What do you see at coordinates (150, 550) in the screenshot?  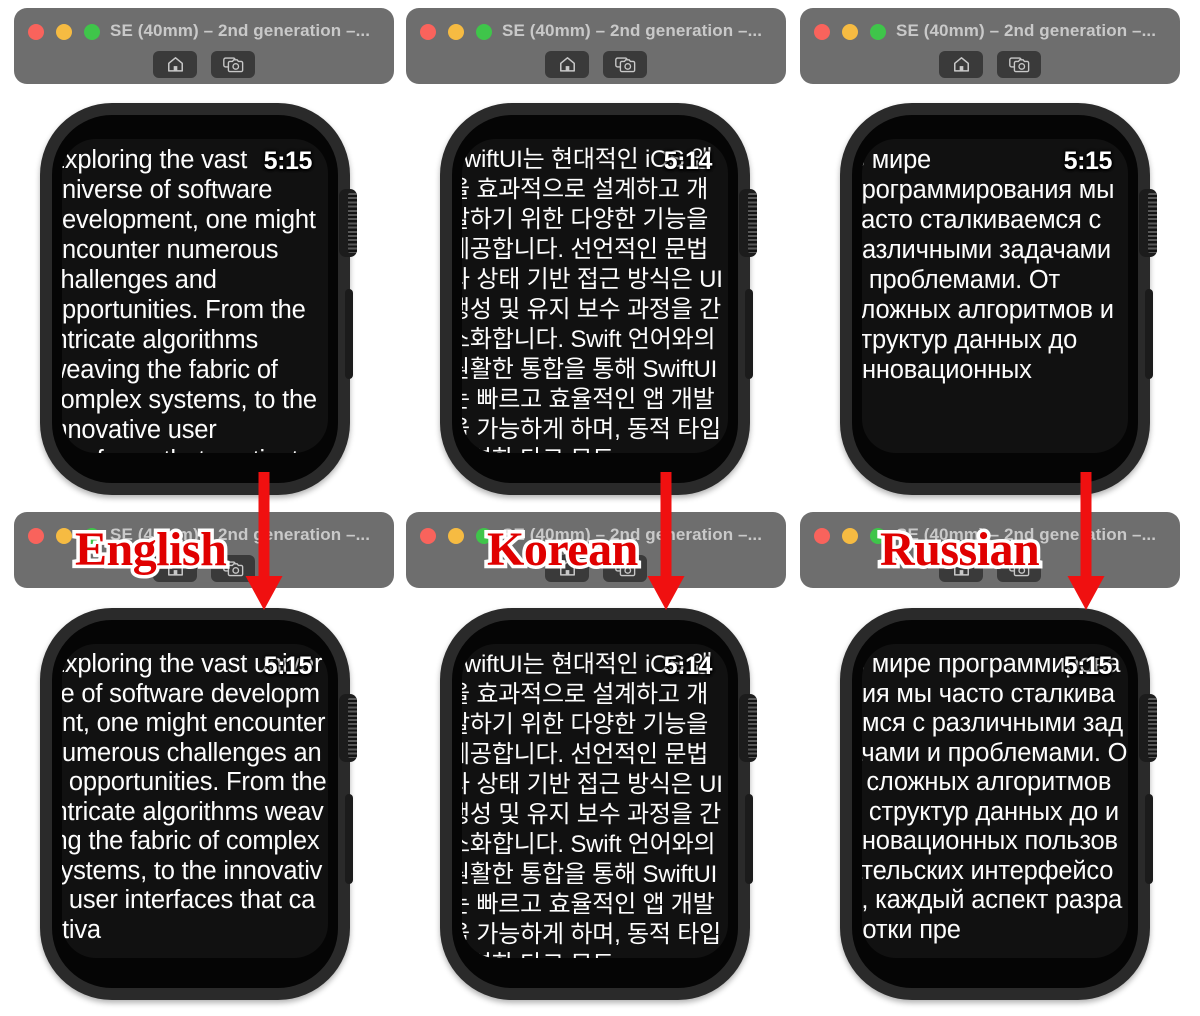 I see `annotation-label-english: English` at bounding box center [150, 550].